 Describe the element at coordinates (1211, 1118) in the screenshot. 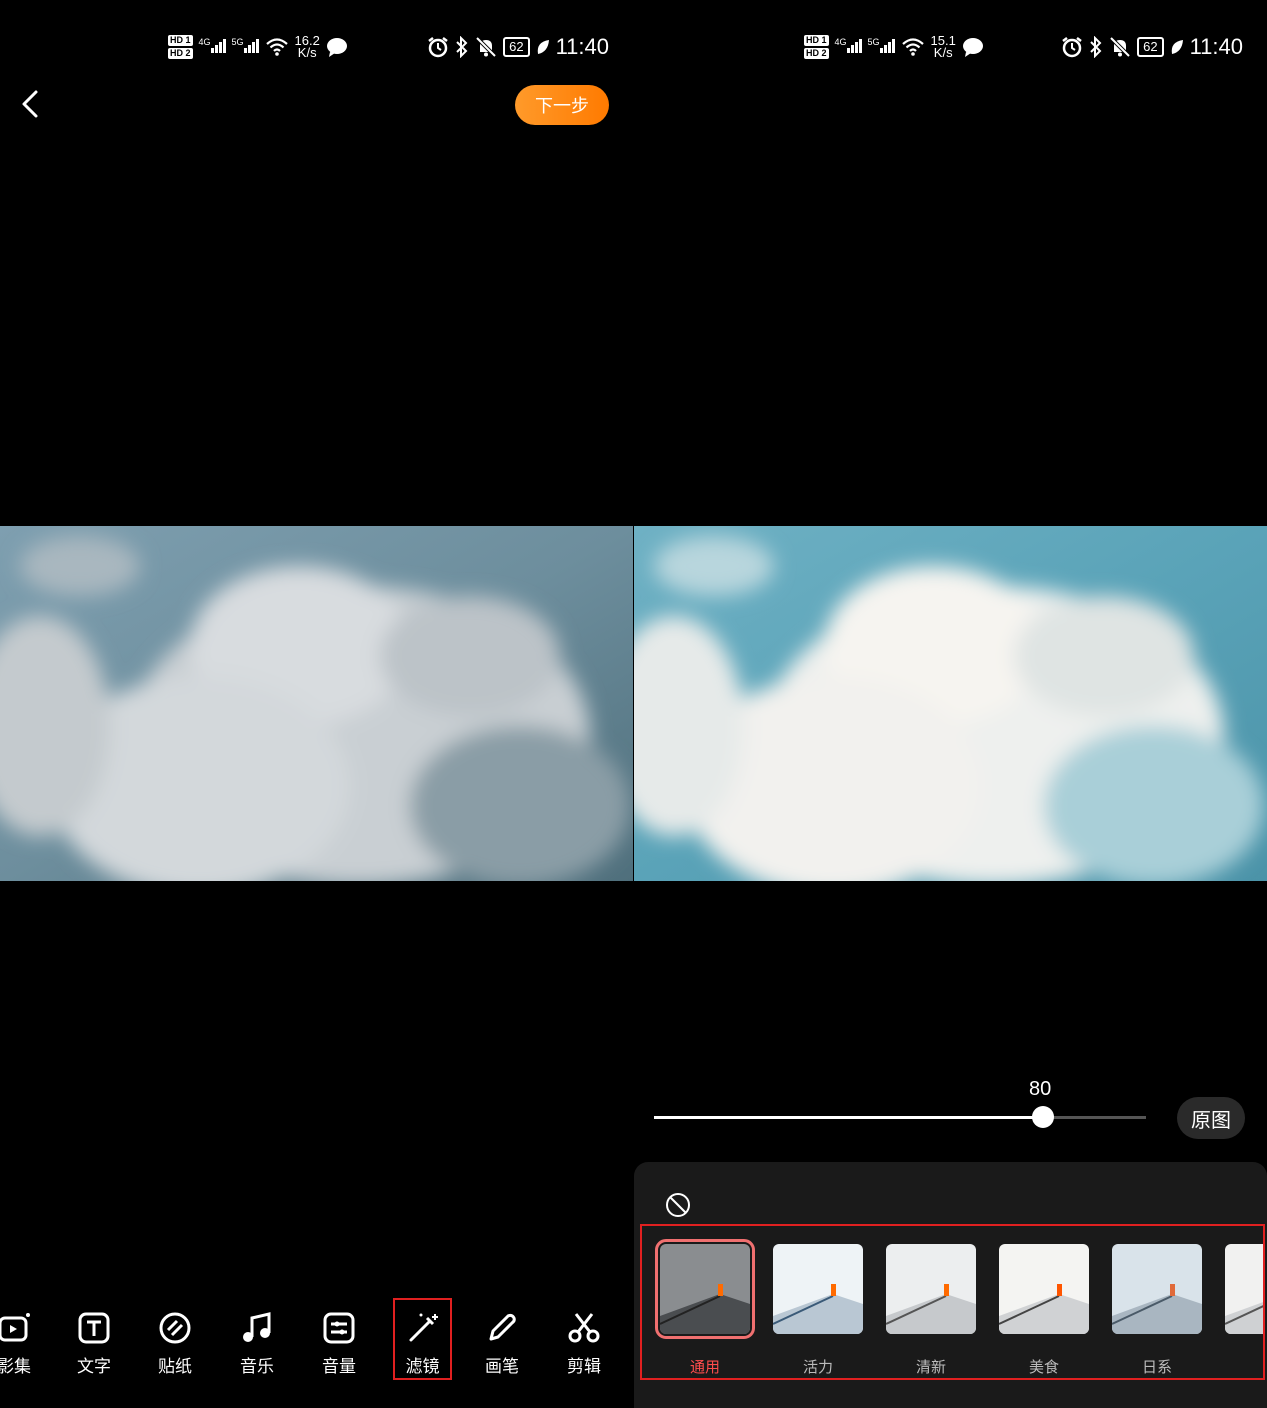

I see `original-image-button: 原图` at that location.